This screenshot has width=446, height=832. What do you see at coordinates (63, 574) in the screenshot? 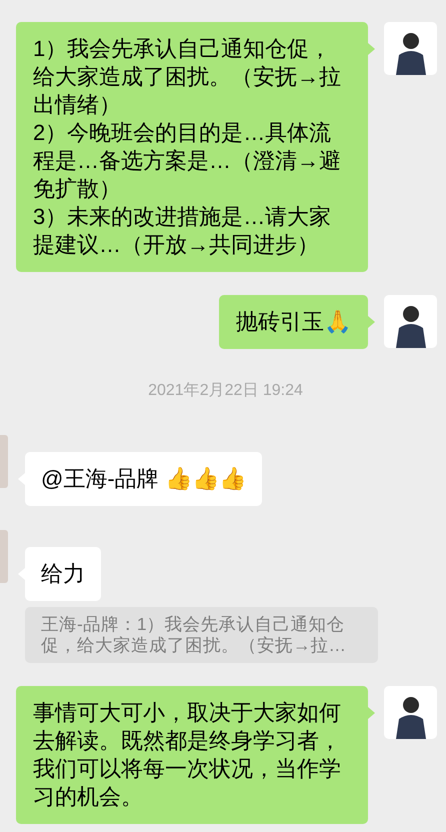
I see `message-bubble: 给力` at bounding box center [63, 574].